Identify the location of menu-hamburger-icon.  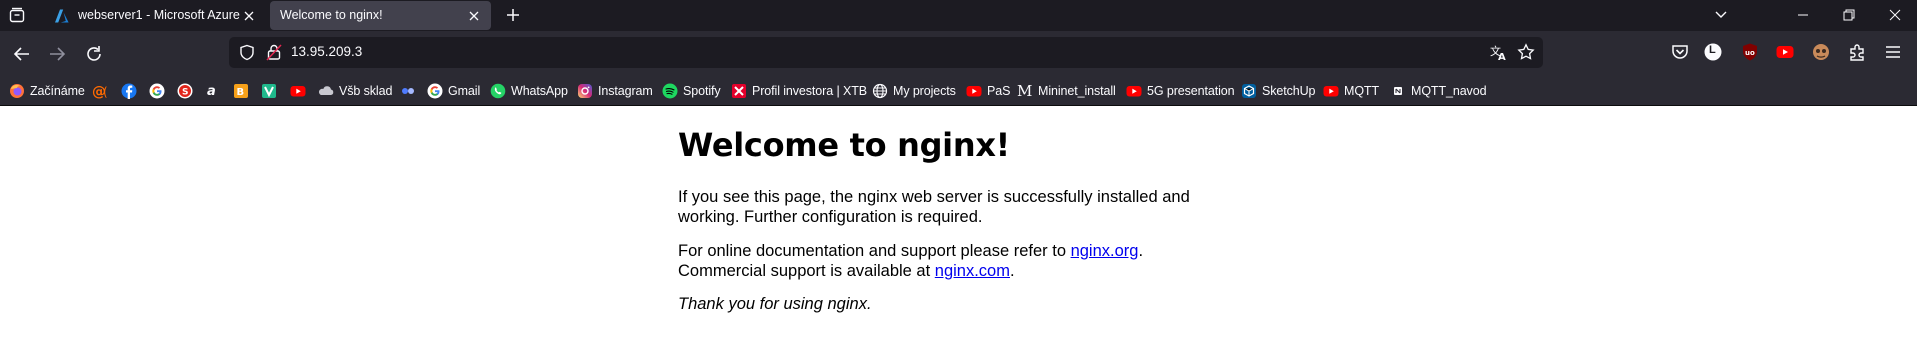
(1894, 53).